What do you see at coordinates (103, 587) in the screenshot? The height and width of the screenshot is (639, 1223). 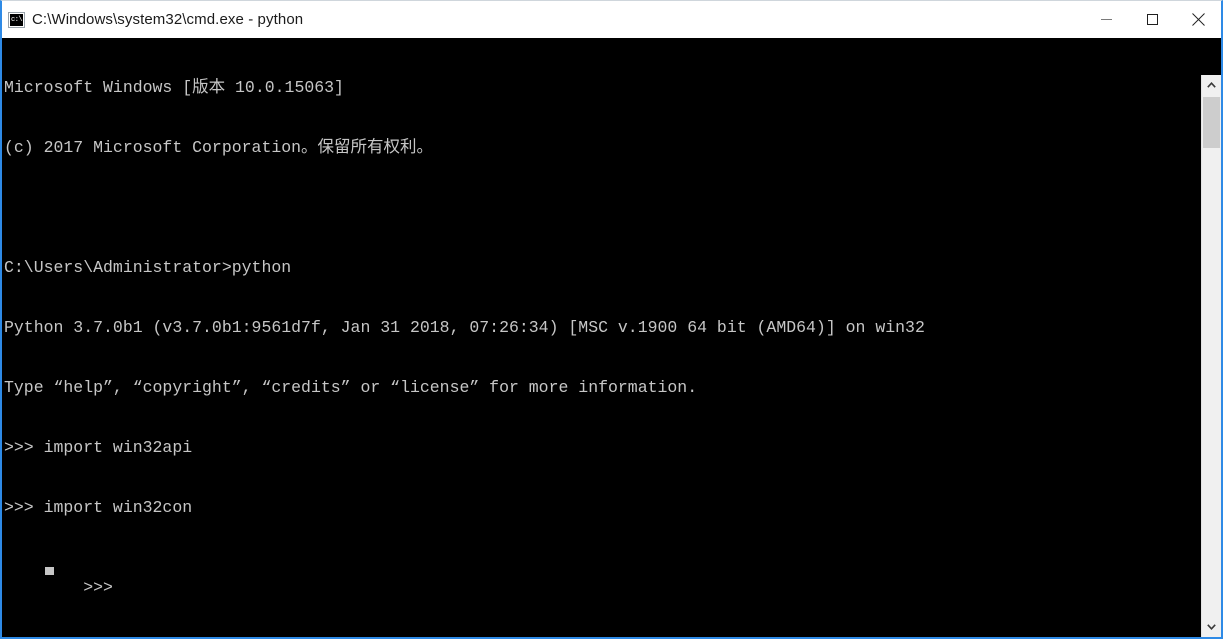 I see `prompt-text: >>>` at bounding box center [103, 587].